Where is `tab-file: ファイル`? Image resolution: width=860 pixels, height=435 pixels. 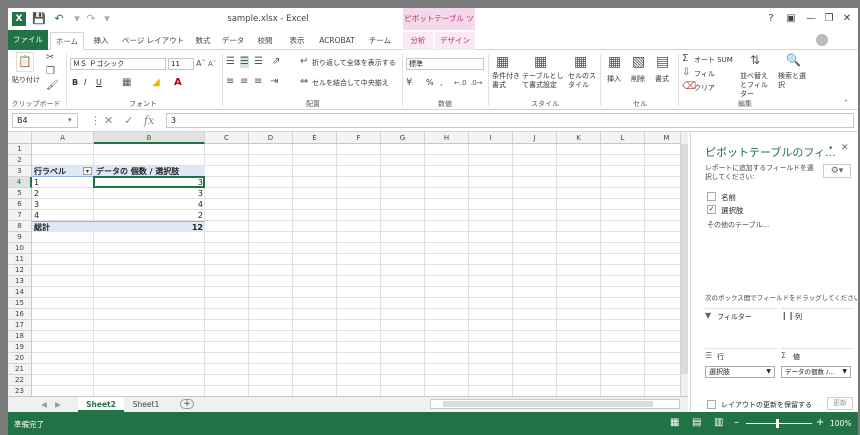 tab-file: ファイル is located at coordinates (28, 40).